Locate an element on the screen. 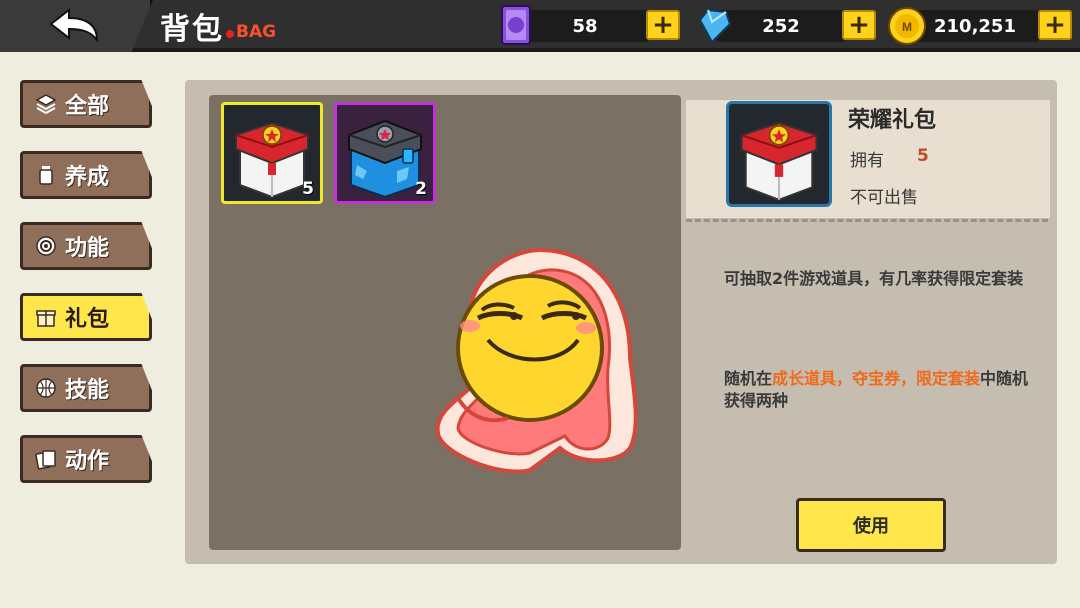  red-gift-box-icon is located at coordinates (779, 161).